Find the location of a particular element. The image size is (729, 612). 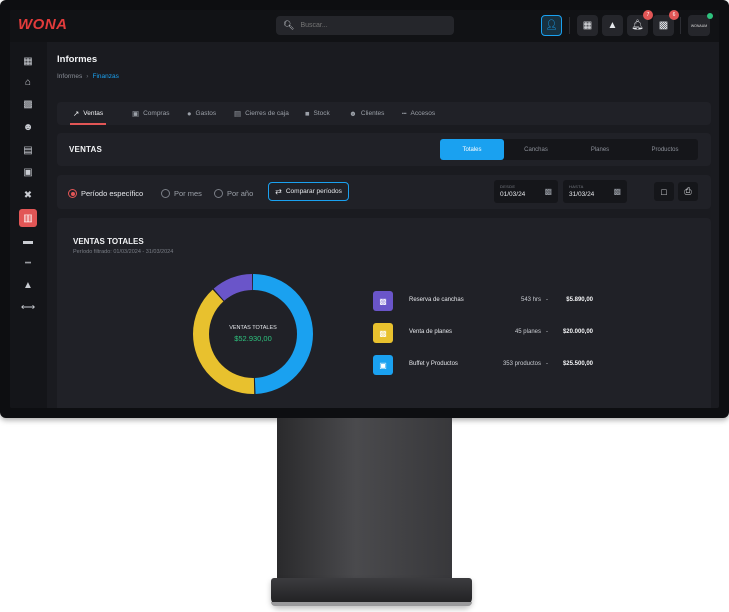

top-bar: WONA 🔍︎ 👤︎ ▦ ▲ 🔔︎ 7 ▩ 6 is located at coordinates (364, 26).